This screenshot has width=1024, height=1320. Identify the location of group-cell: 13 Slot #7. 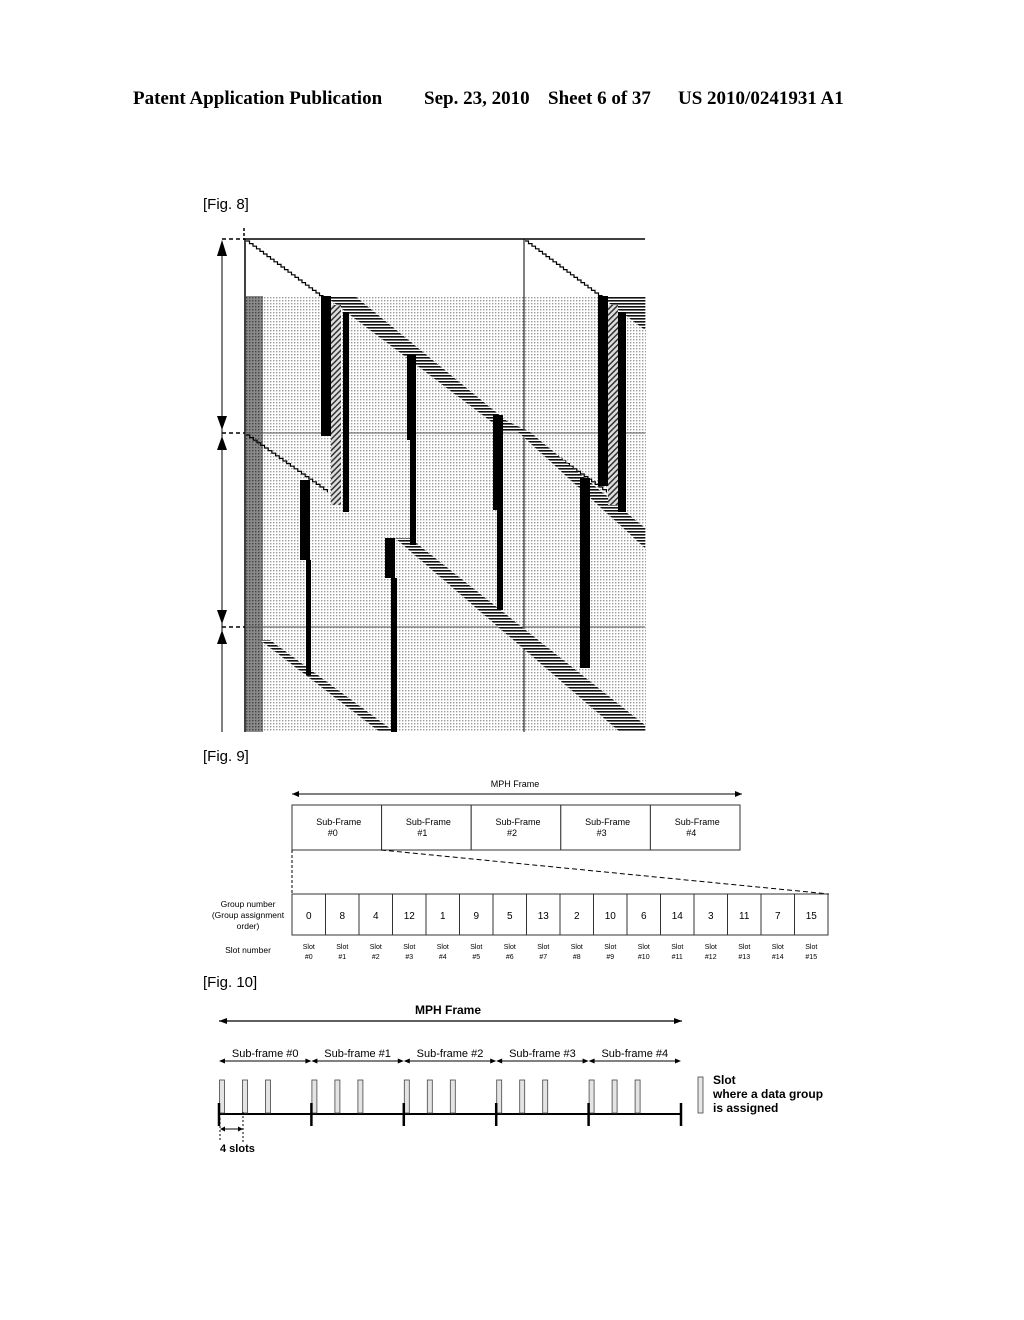
(543, 927).